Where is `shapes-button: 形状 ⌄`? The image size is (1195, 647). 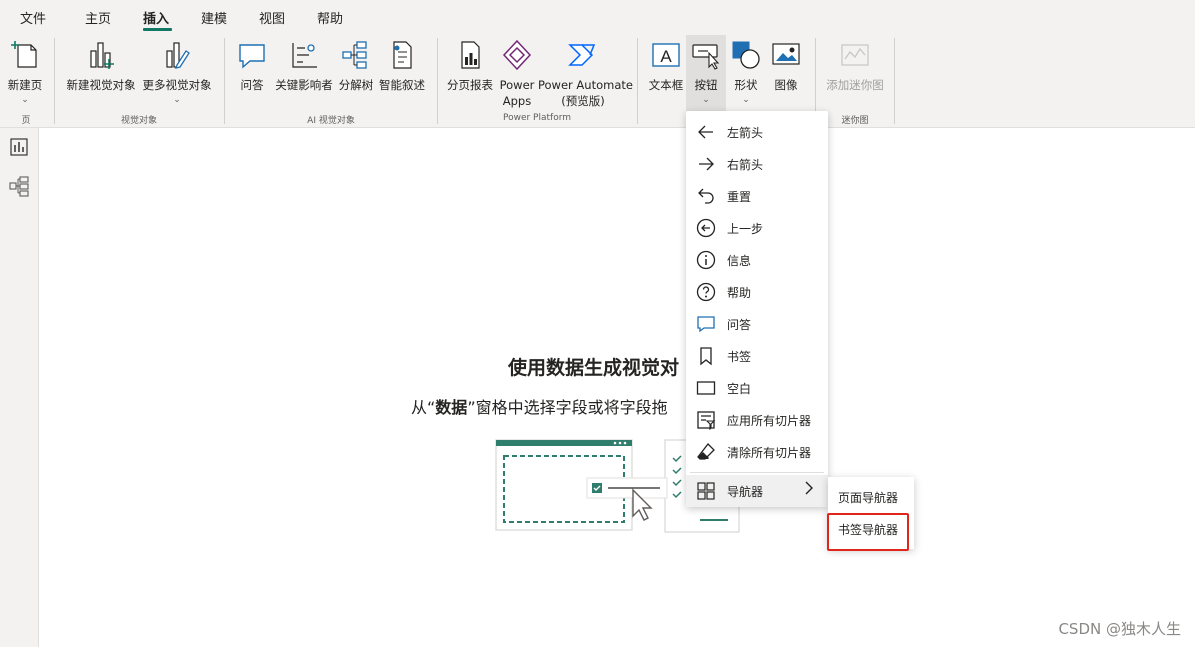 shapes-button: 形状 ⌄ is located at coordinates (746, 73).